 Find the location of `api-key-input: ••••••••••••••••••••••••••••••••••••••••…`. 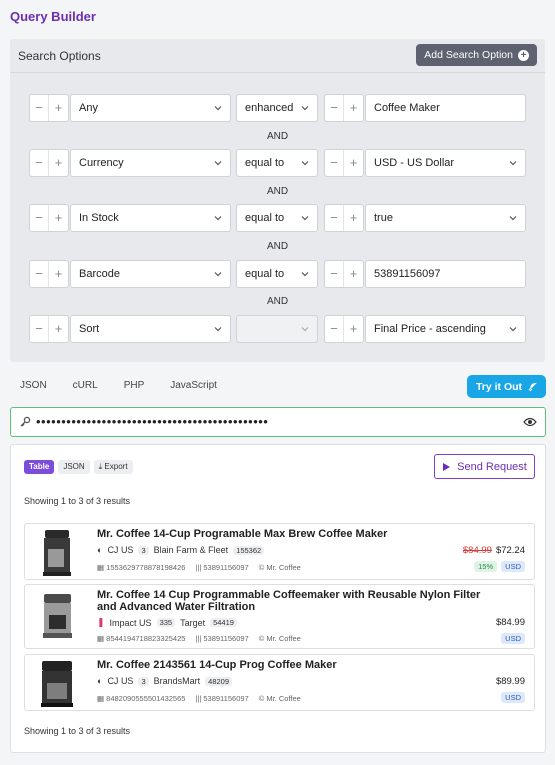

api-key-input: ••••••••••••••••••••••••••••••••••••••••… is located at coordinates (278, 422).